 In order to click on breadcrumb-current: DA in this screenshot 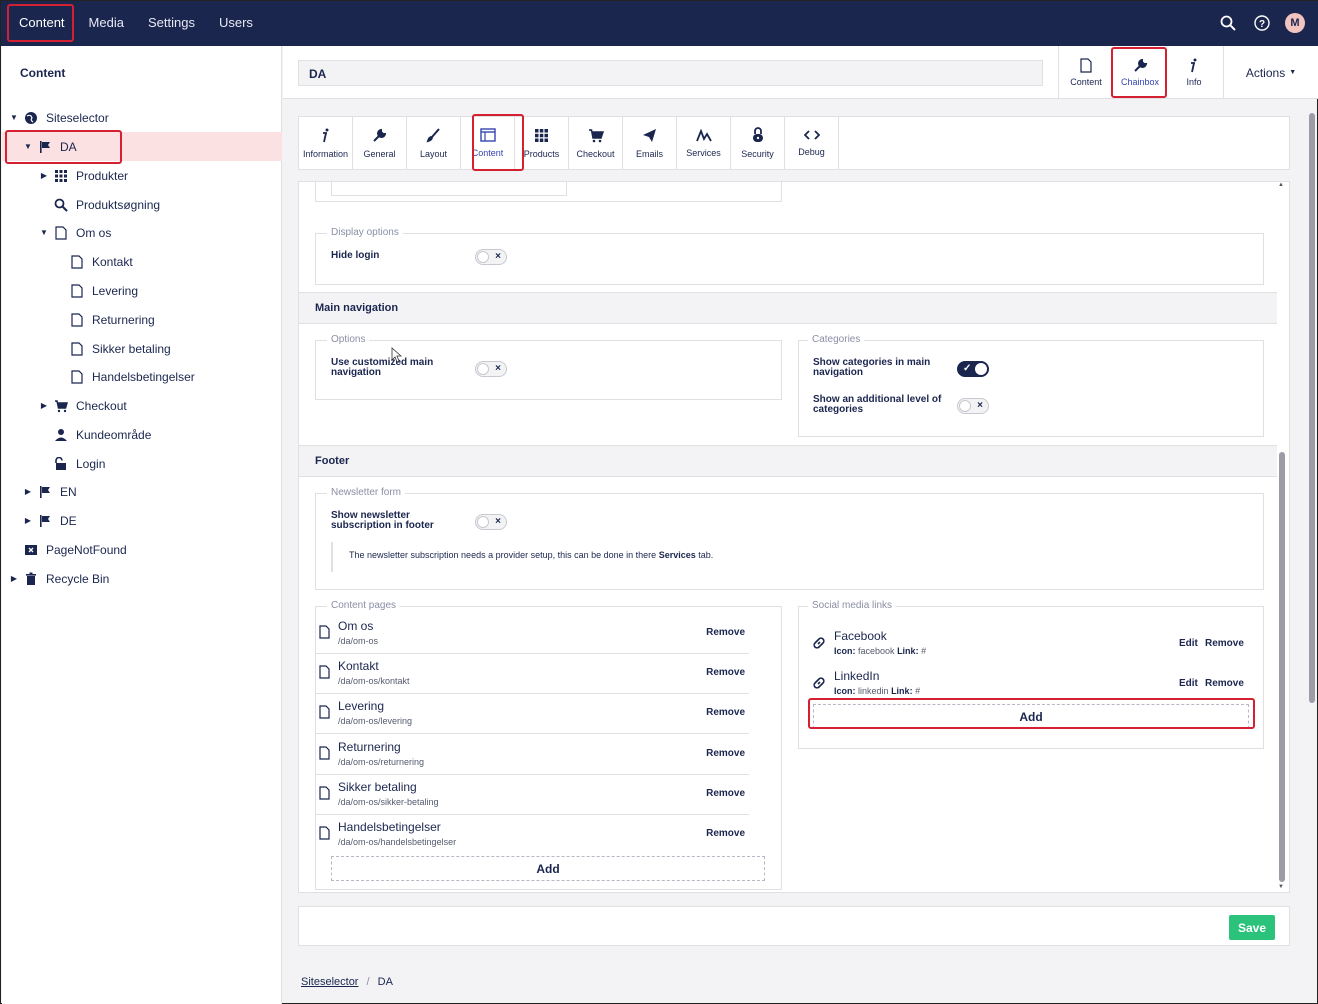, I will do `click(385, 982)`.